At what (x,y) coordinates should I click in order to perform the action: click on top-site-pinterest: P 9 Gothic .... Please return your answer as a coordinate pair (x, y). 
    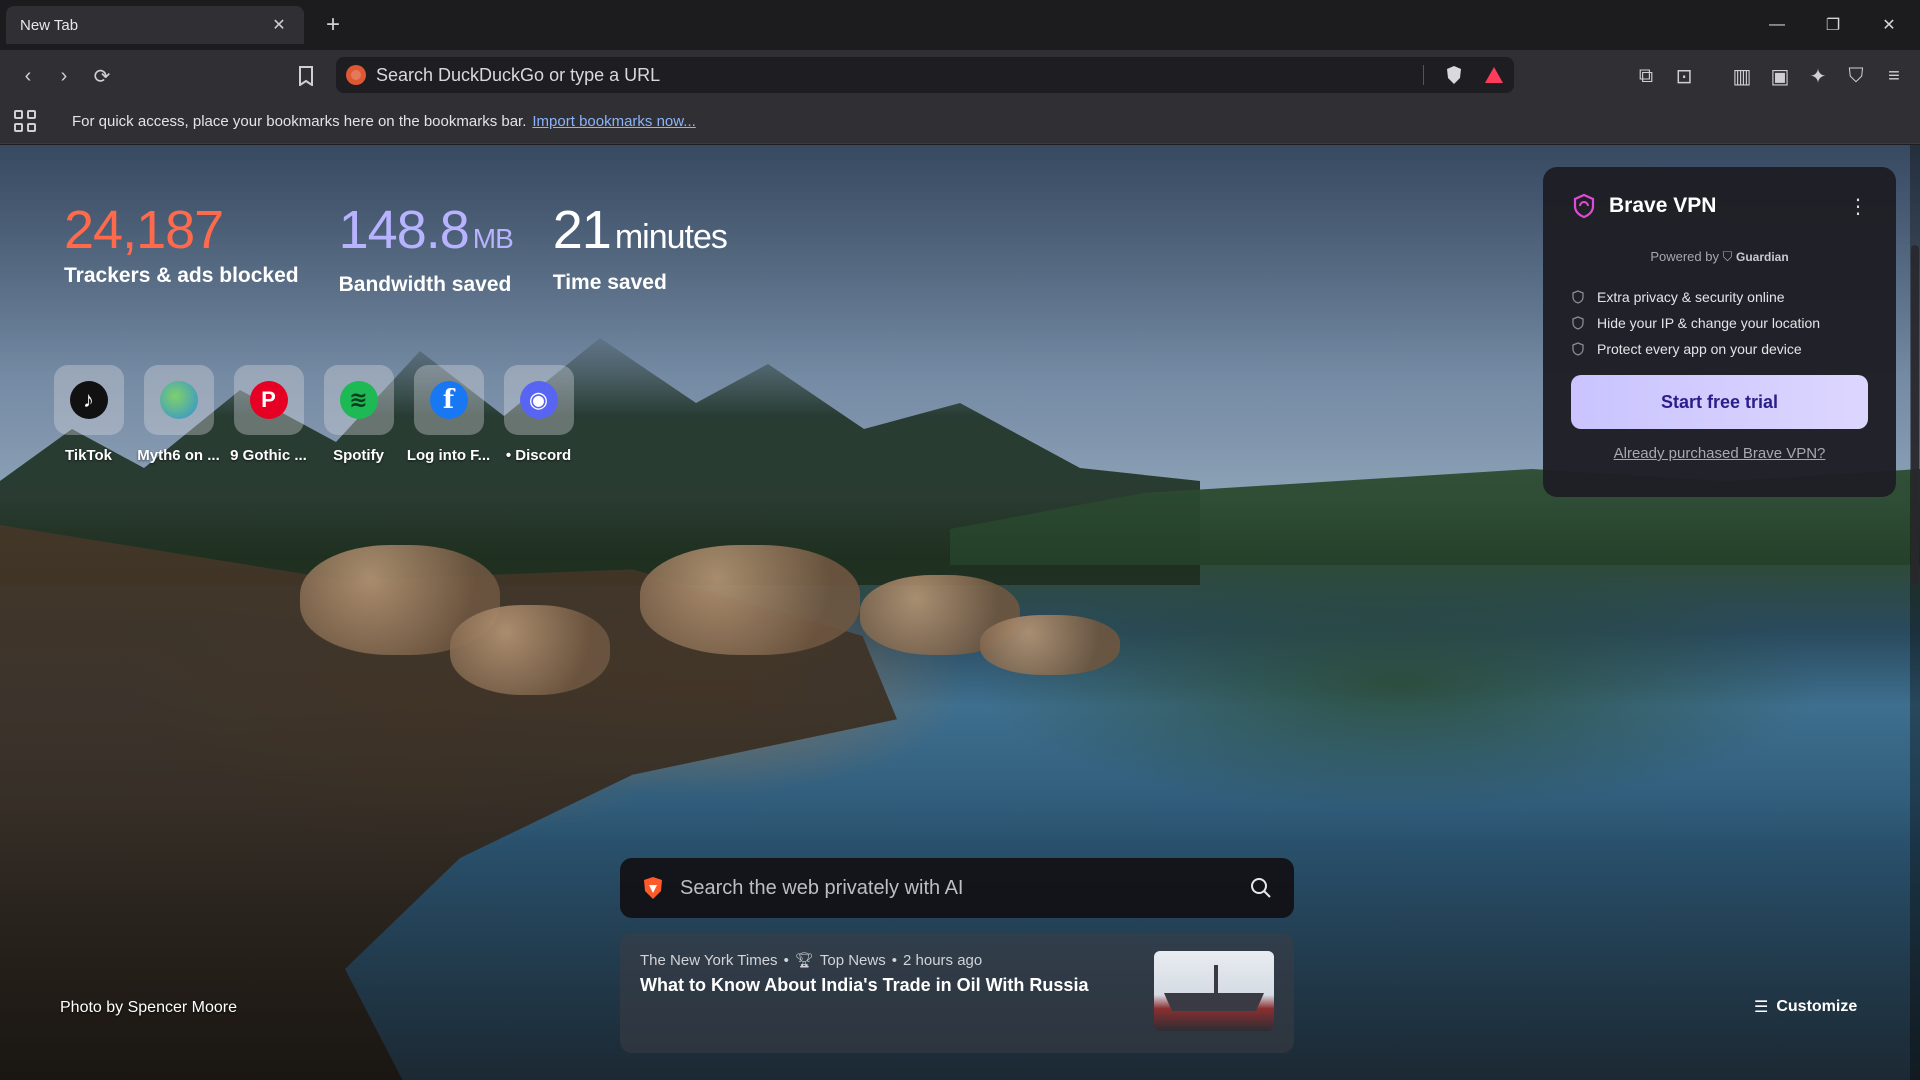
    Looking at the image, I should click on (268, 414).